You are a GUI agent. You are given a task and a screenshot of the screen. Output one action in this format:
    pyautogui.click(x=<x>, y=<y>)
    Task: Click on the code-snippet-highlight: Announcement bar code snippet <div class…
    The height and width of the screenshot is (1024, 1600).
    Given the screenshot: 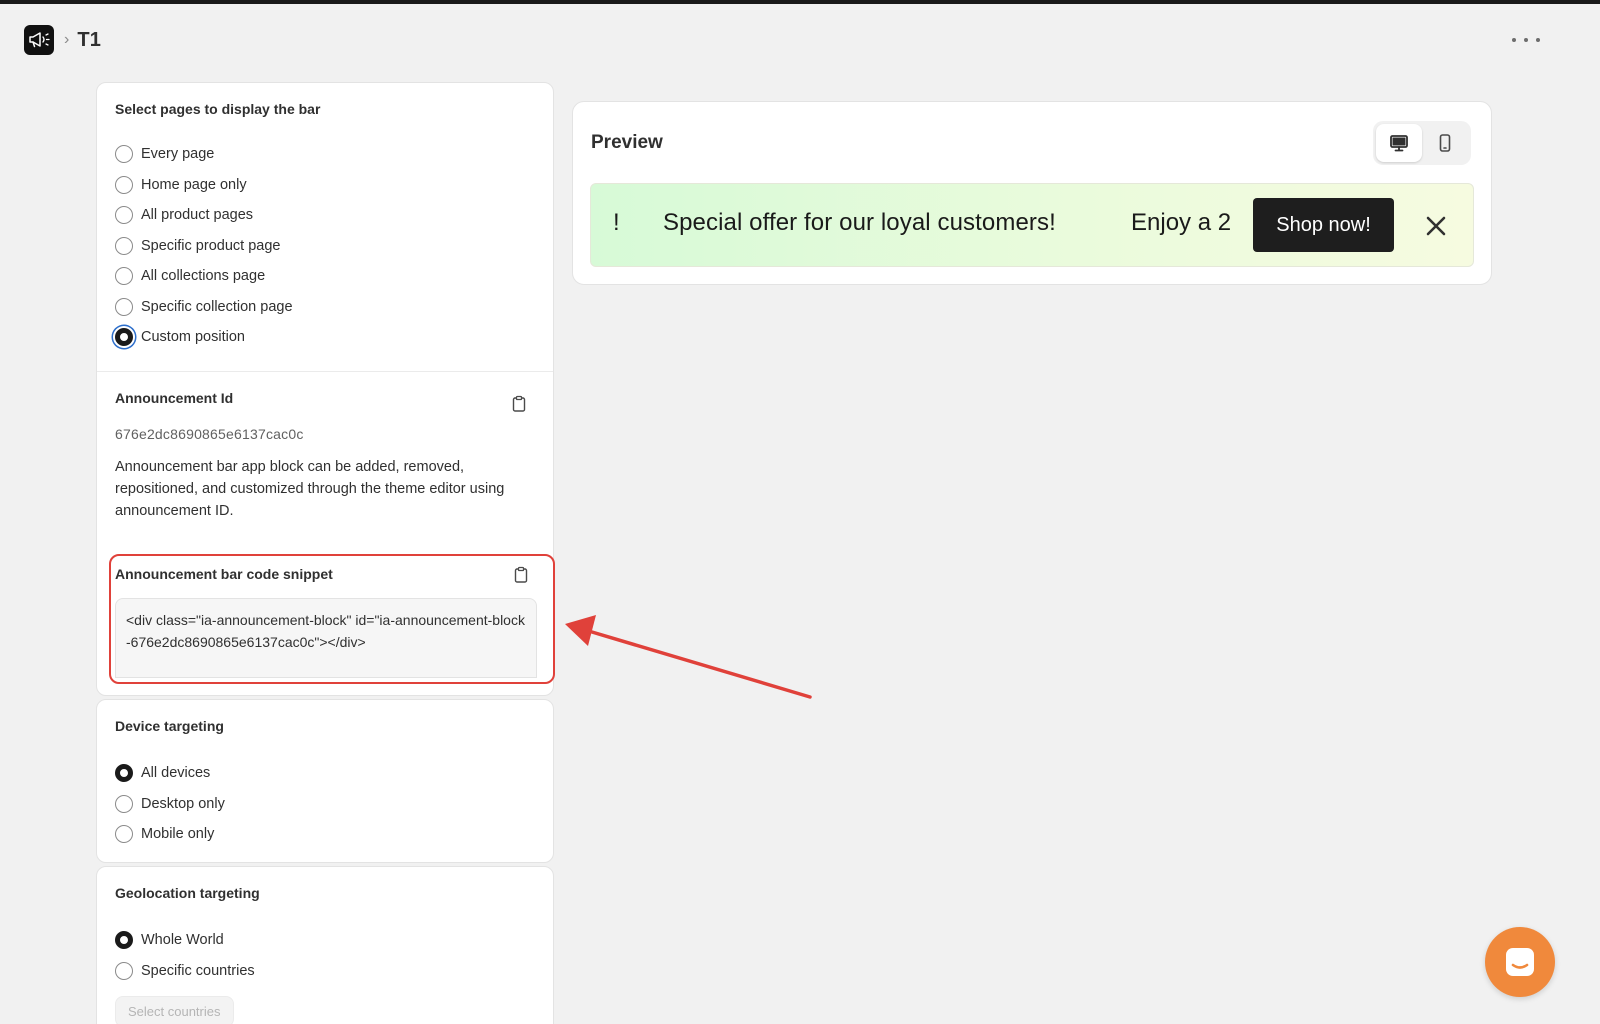 What is the action you would take?
    pyautogui.click(x=332, y=619)
    